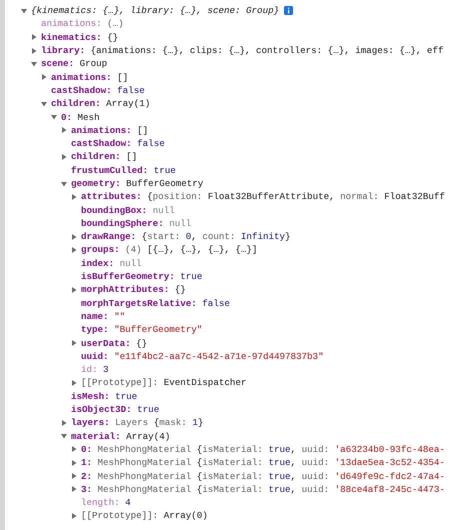  What do you see at coordinates (271, 462) in the screenshot?
I see `property-value: MeshPhongMaterial {isMaterial: true, uuid: '13dae5ea-3c52-4354-` at bounding box center [271, 462].